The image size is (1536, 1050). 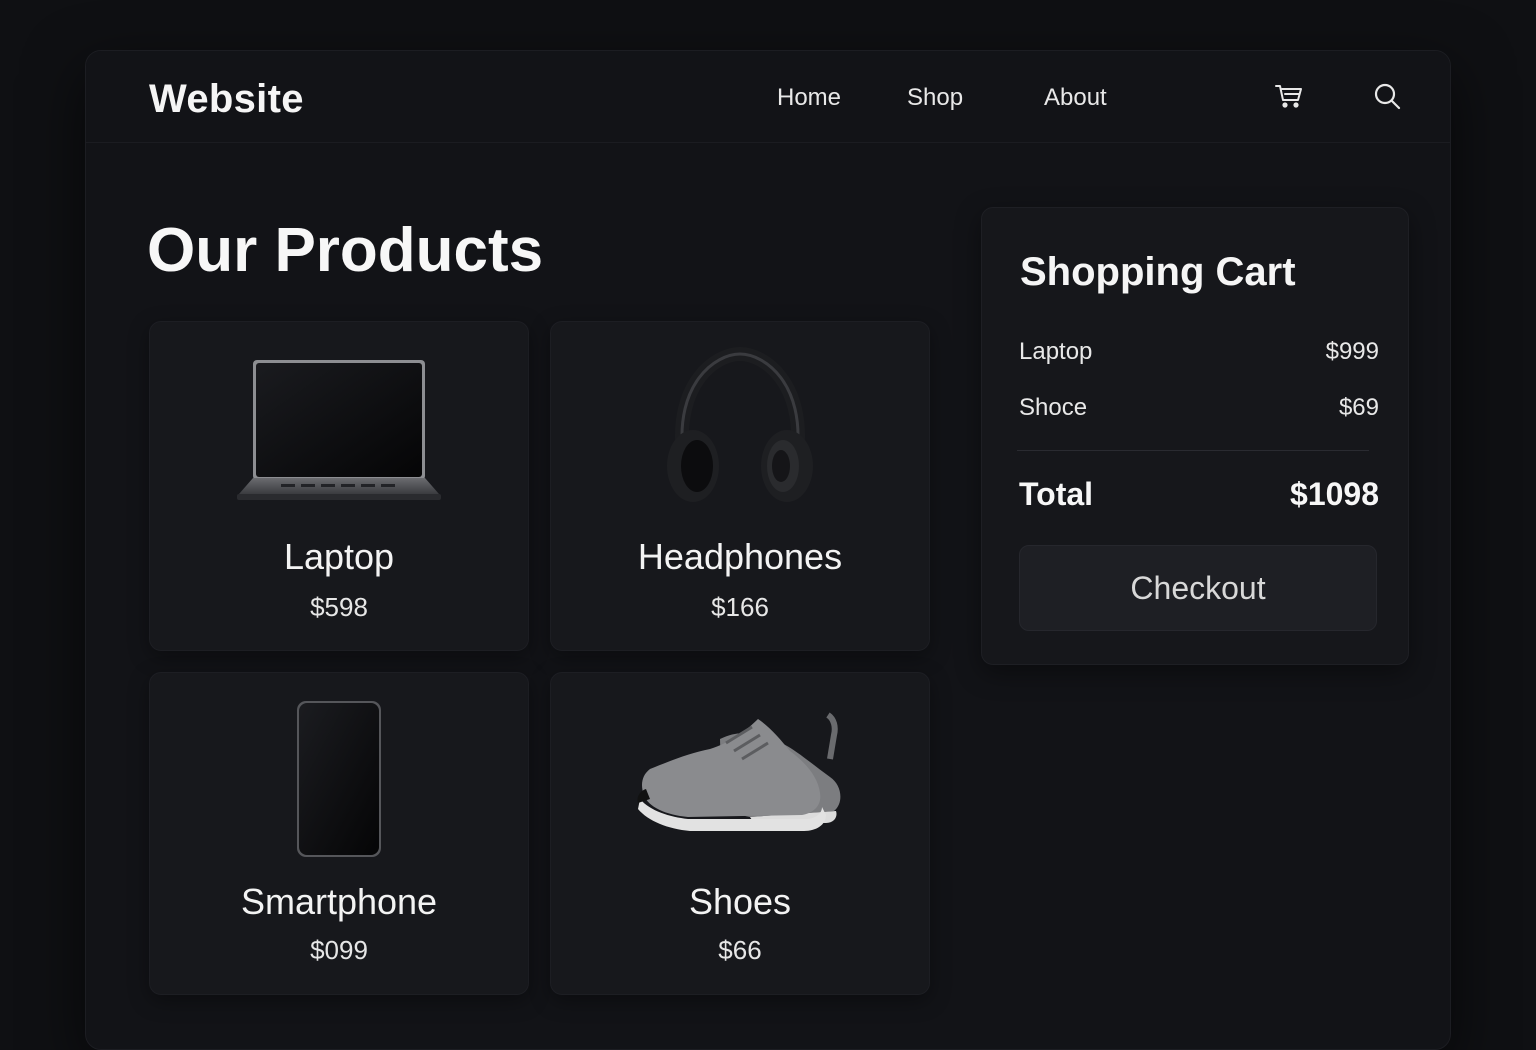 I want to click on smartphone-image, so click(x=339, y=779).